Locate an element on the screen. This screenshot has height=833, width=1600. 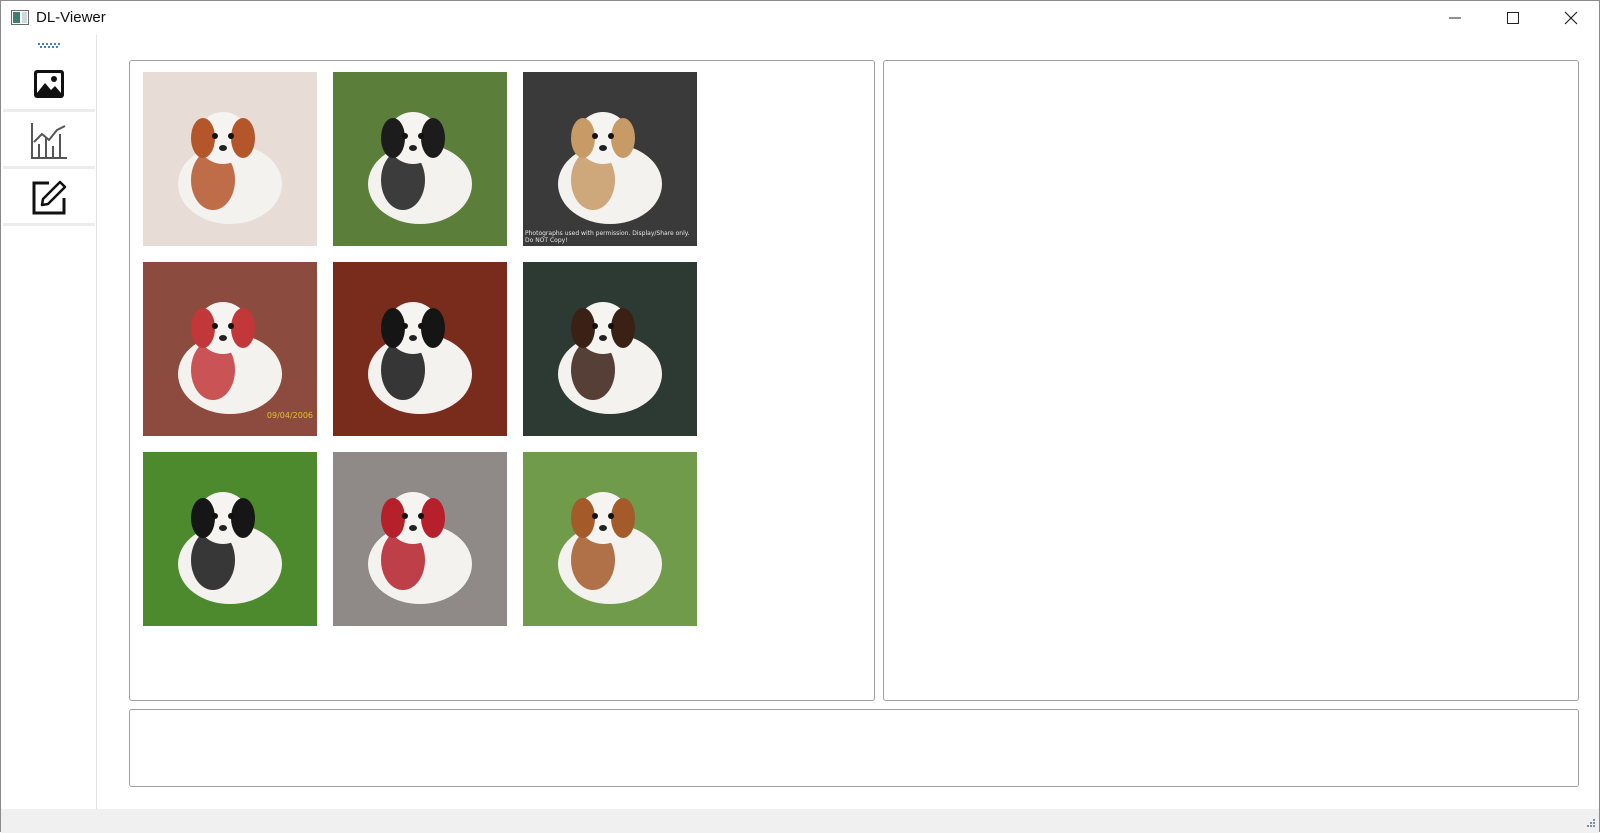
window-title: DL-Viewer is located at coordinates (71, 17).